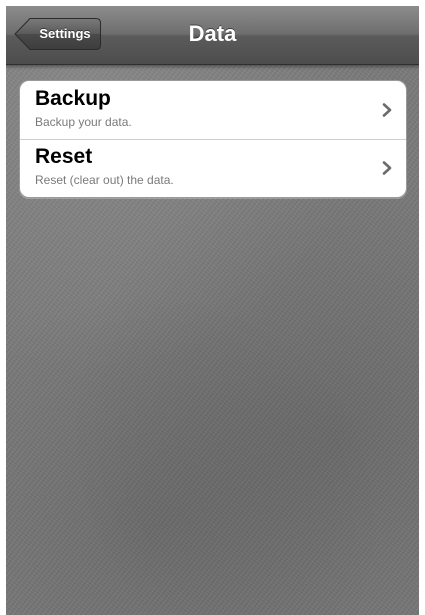 The image size is (425, 615). What do you see at coordinates (104, 180) in the screenshot?
I see `reset-subtitle: Reset (clear out) the data.` at bounding box center [104, 180].